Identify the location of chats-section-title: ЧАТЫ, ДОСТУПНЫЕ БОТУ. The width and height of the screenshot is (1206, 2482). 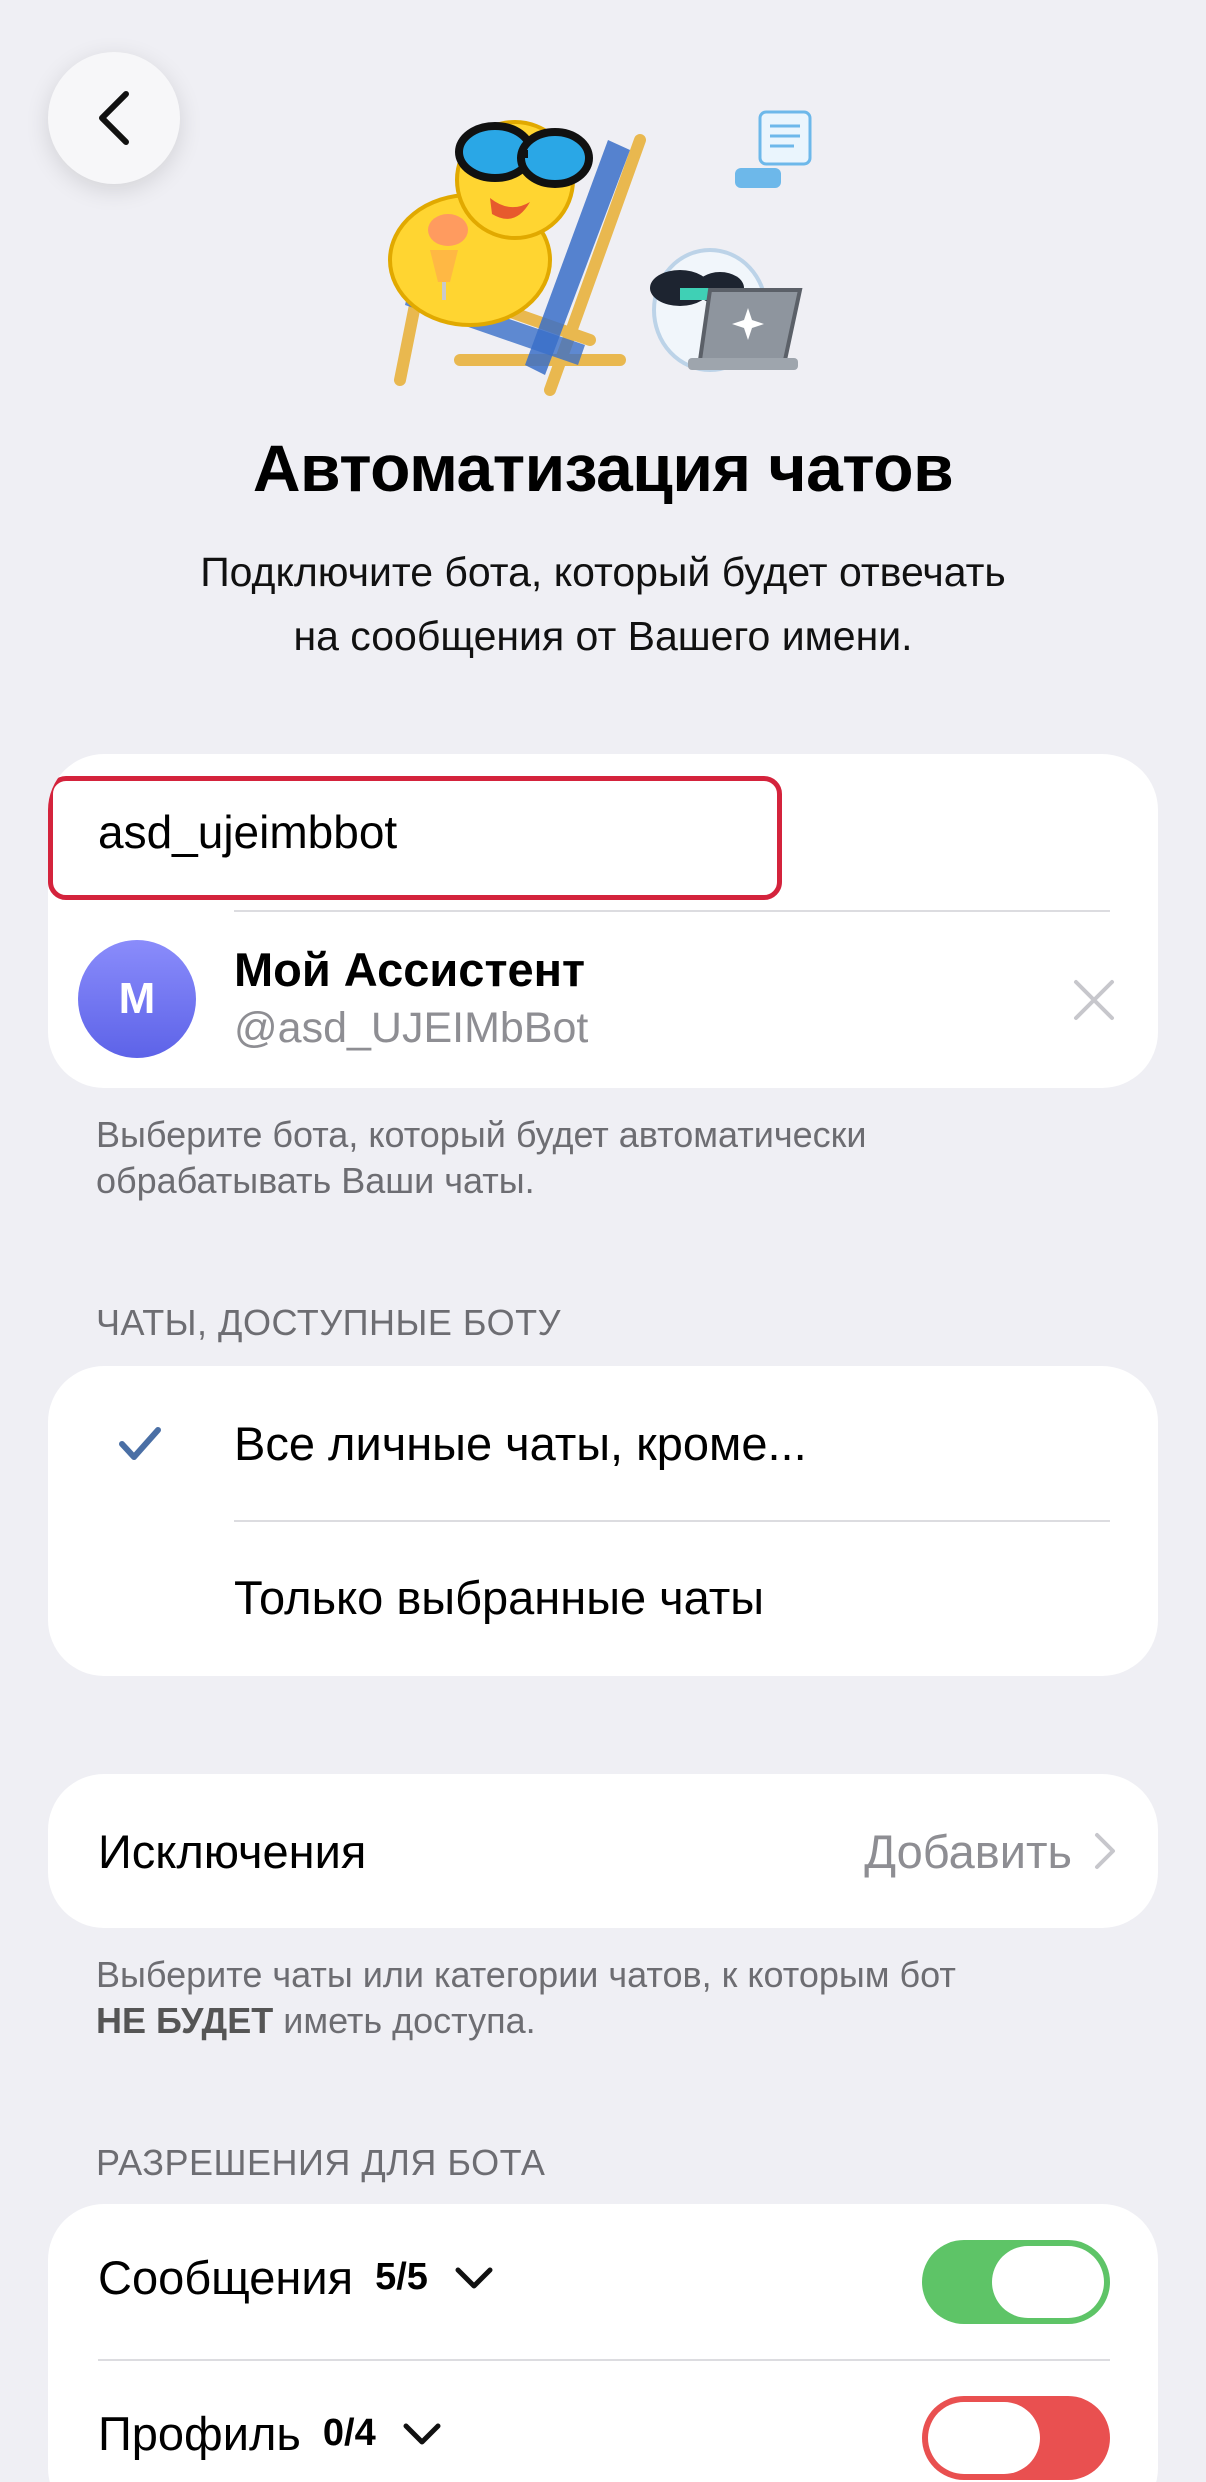
(328, 1322).